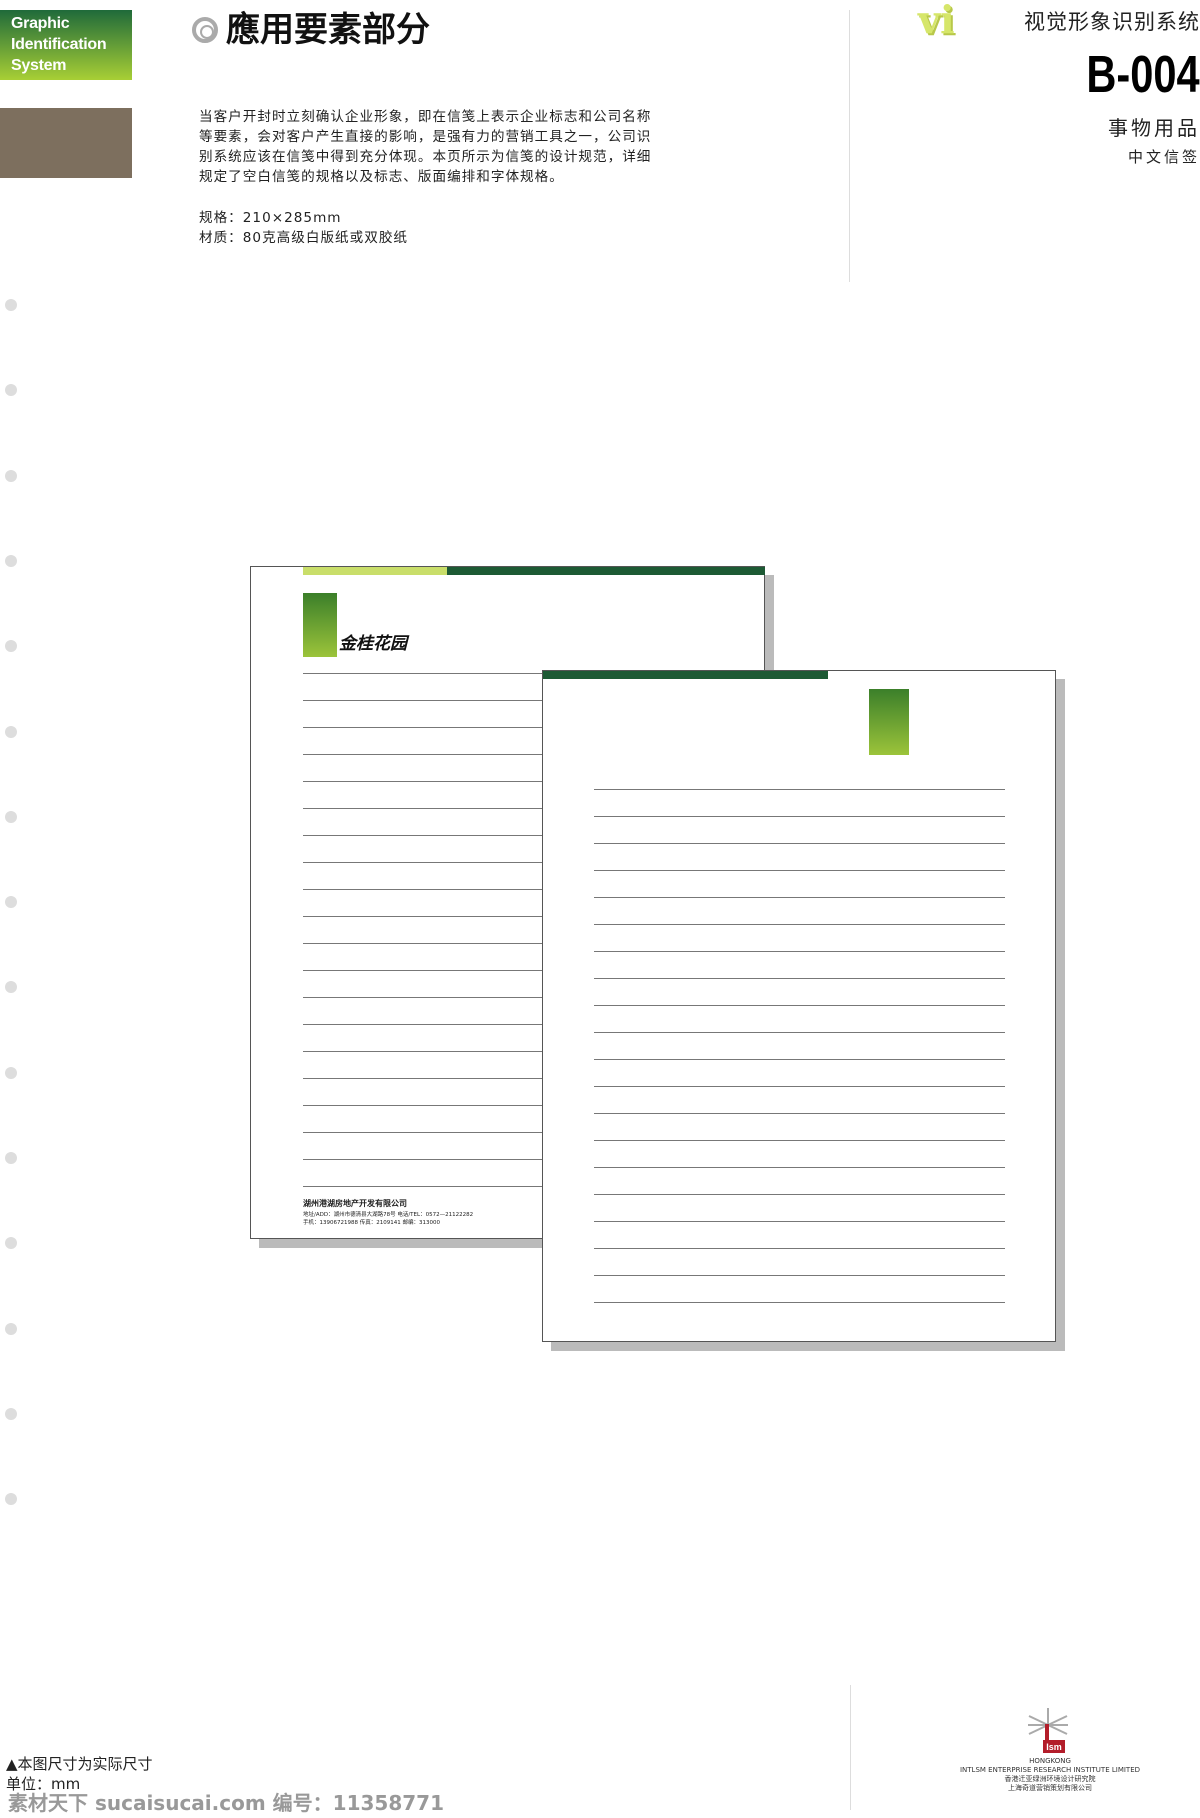 This screenshot has height=1818, width=1200. I want to click on company-contact: 手机：13906721988 传真：2109141 邮编：313000, so click(371, 1223).